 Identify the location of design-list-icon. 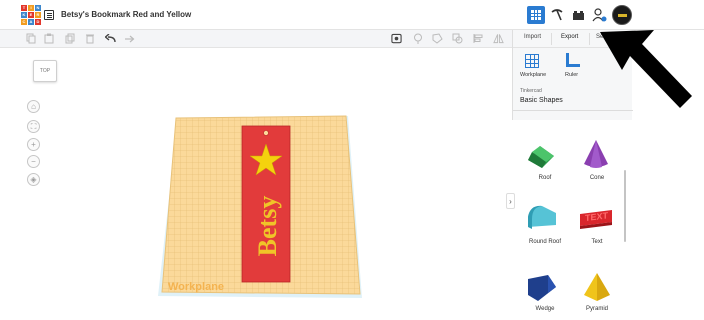
(49, 15).